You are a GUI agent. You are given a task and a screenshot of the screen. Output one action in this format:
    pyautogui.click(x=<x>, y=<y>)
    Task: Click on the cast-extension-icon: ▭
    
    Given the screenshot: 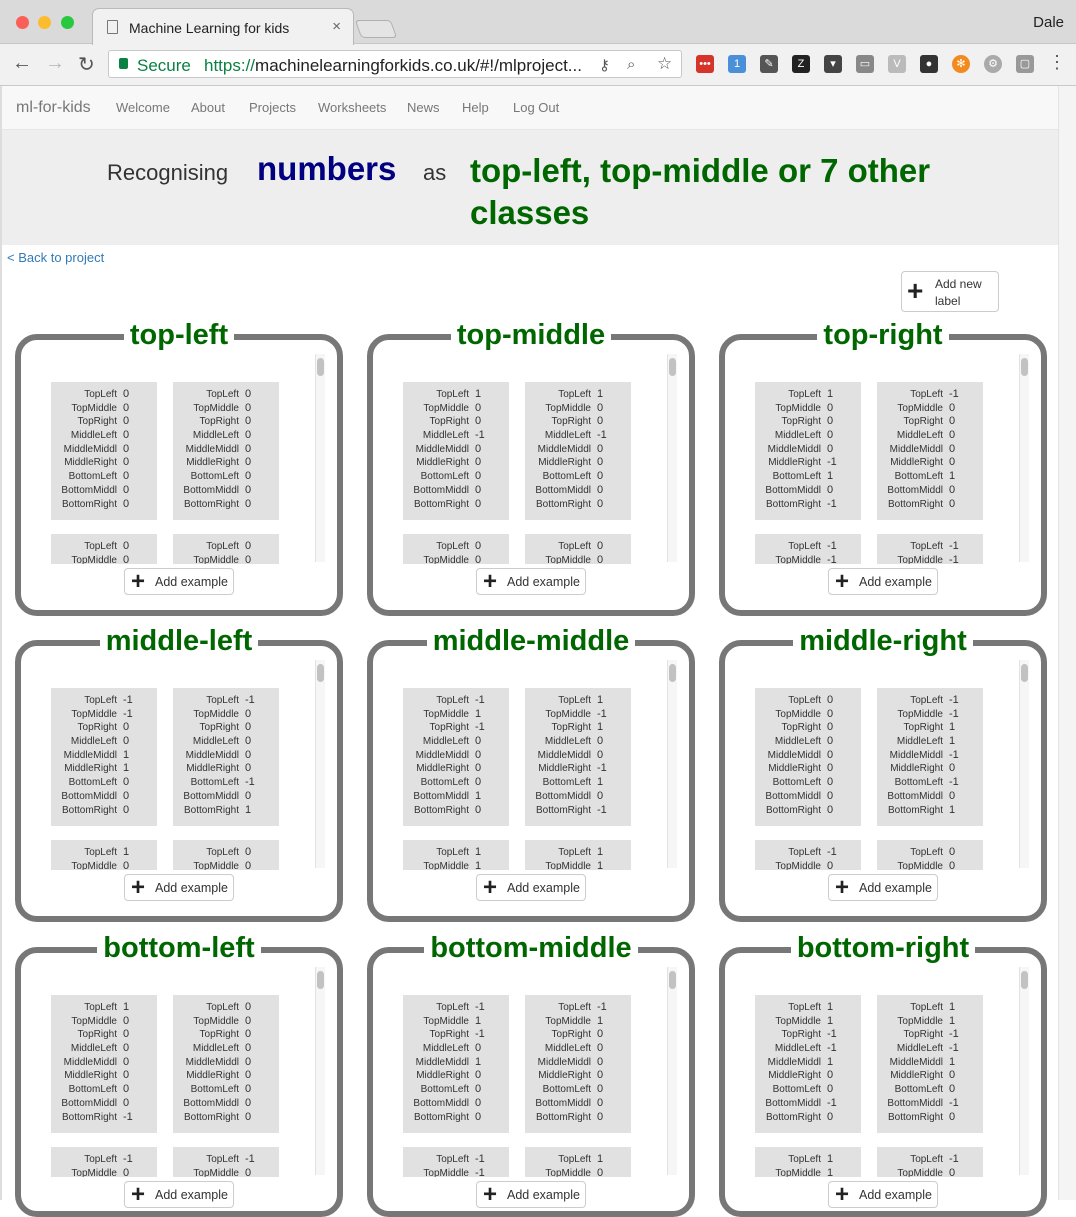 What is the action you would take?
    pyautogui.click(x=865, y=64)
    